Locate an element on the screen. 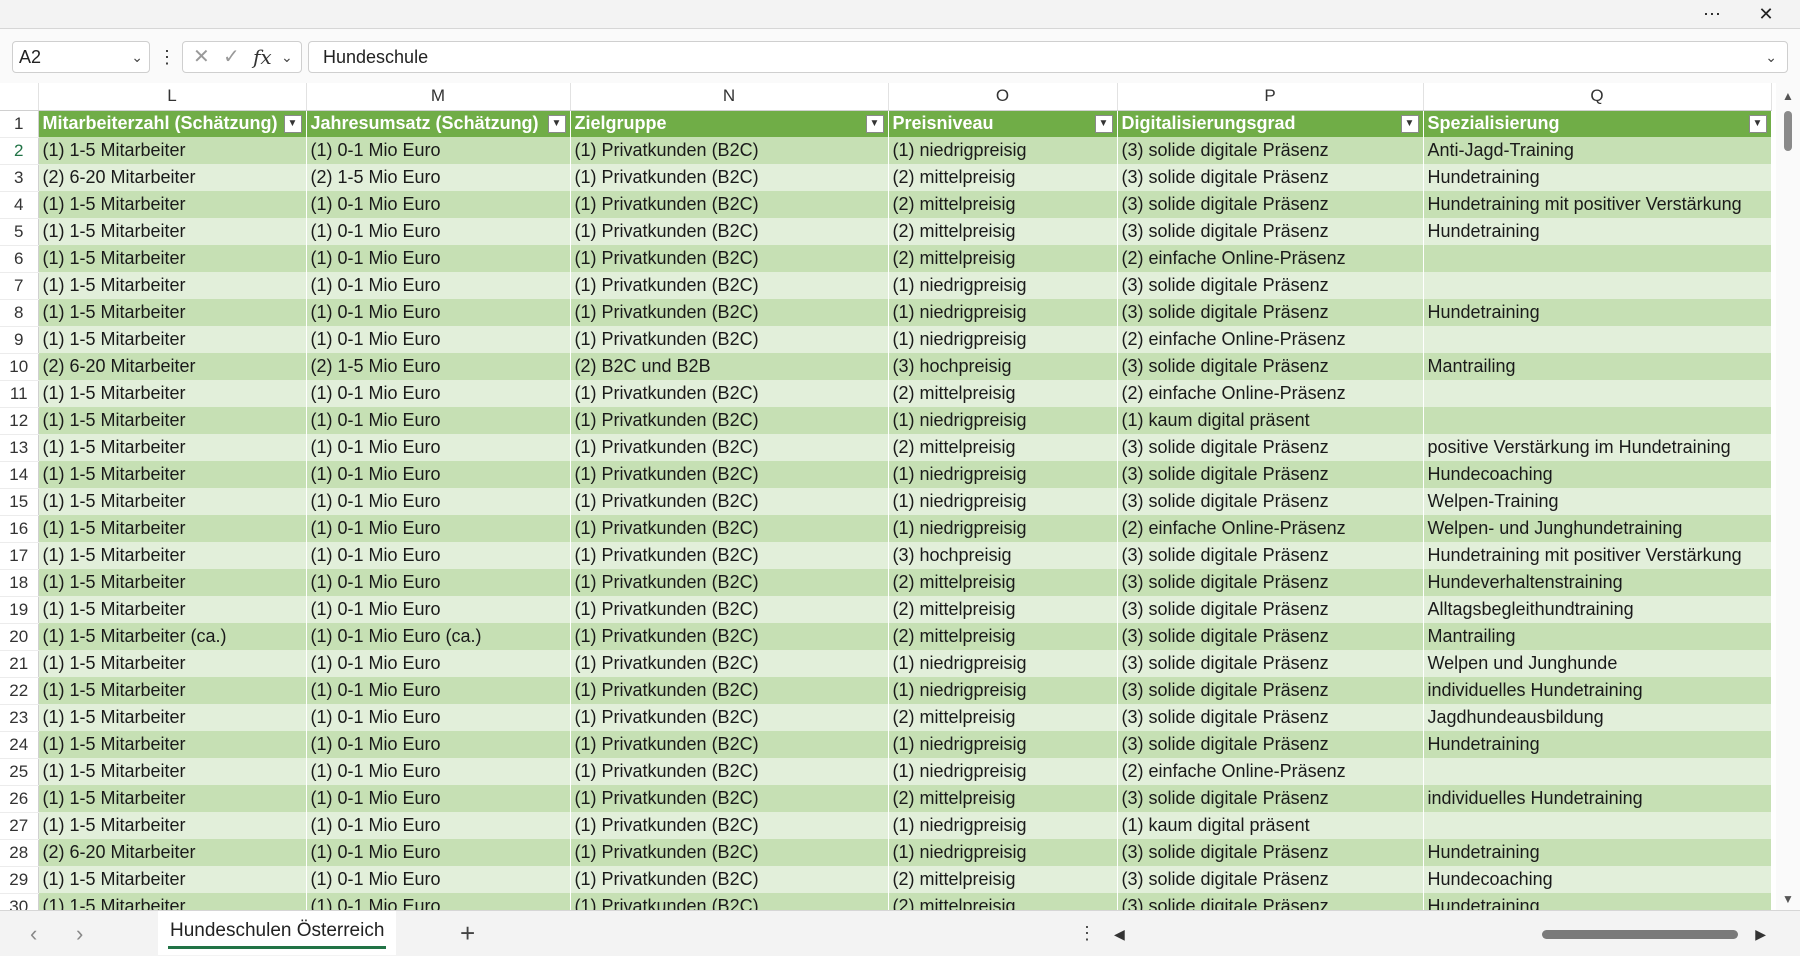 The height and width of the screenshot is (956, 1800). scroll-up-icon: ▲ is located at coordinates (1788, 96).